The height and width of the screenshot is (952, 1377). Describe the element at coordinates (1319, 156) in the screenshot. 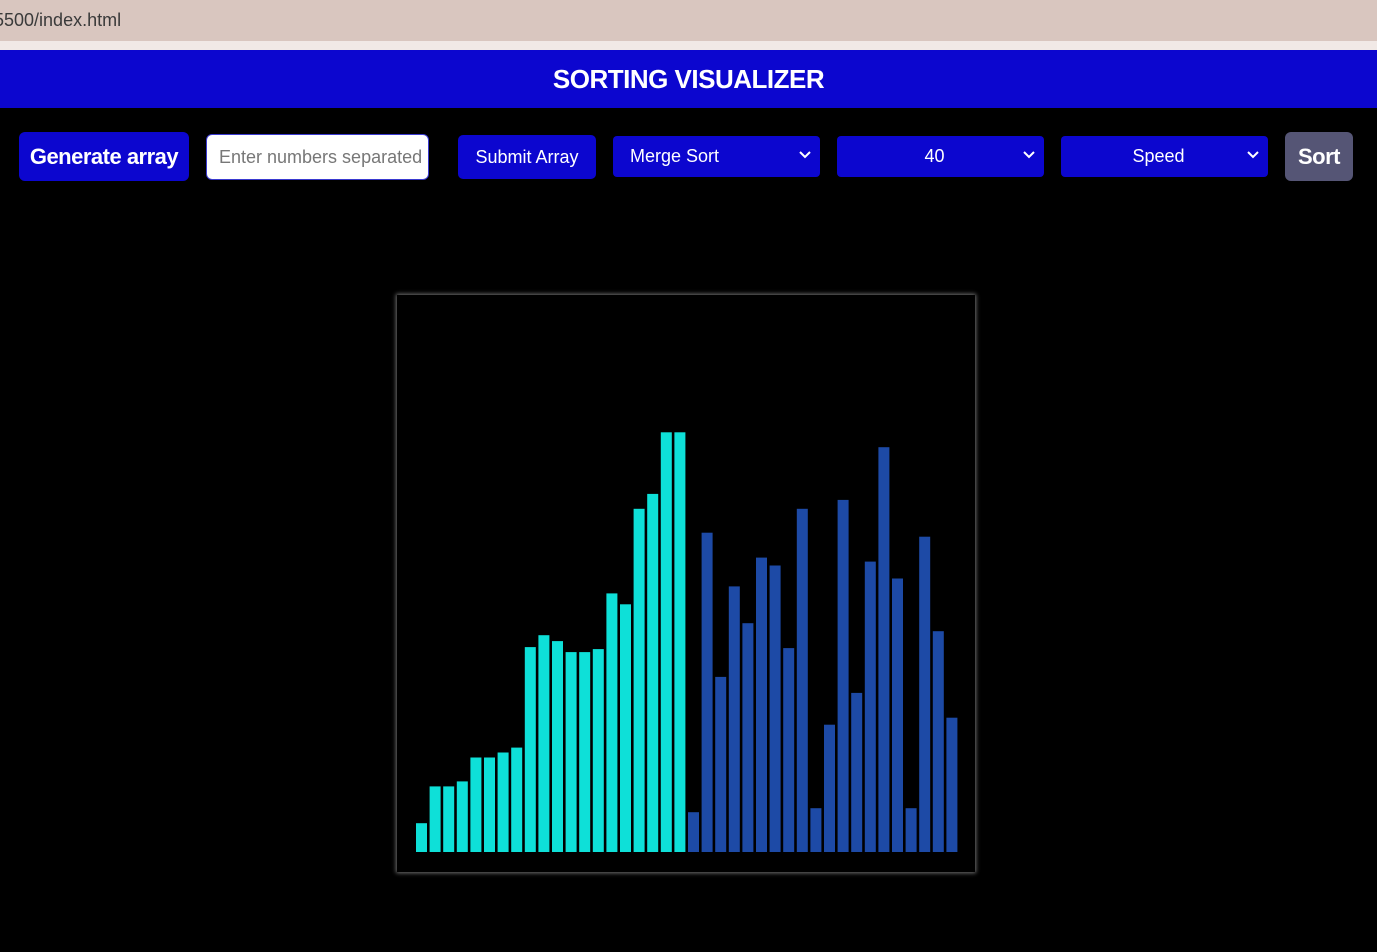

I see `sort-button: Sort` at that location.